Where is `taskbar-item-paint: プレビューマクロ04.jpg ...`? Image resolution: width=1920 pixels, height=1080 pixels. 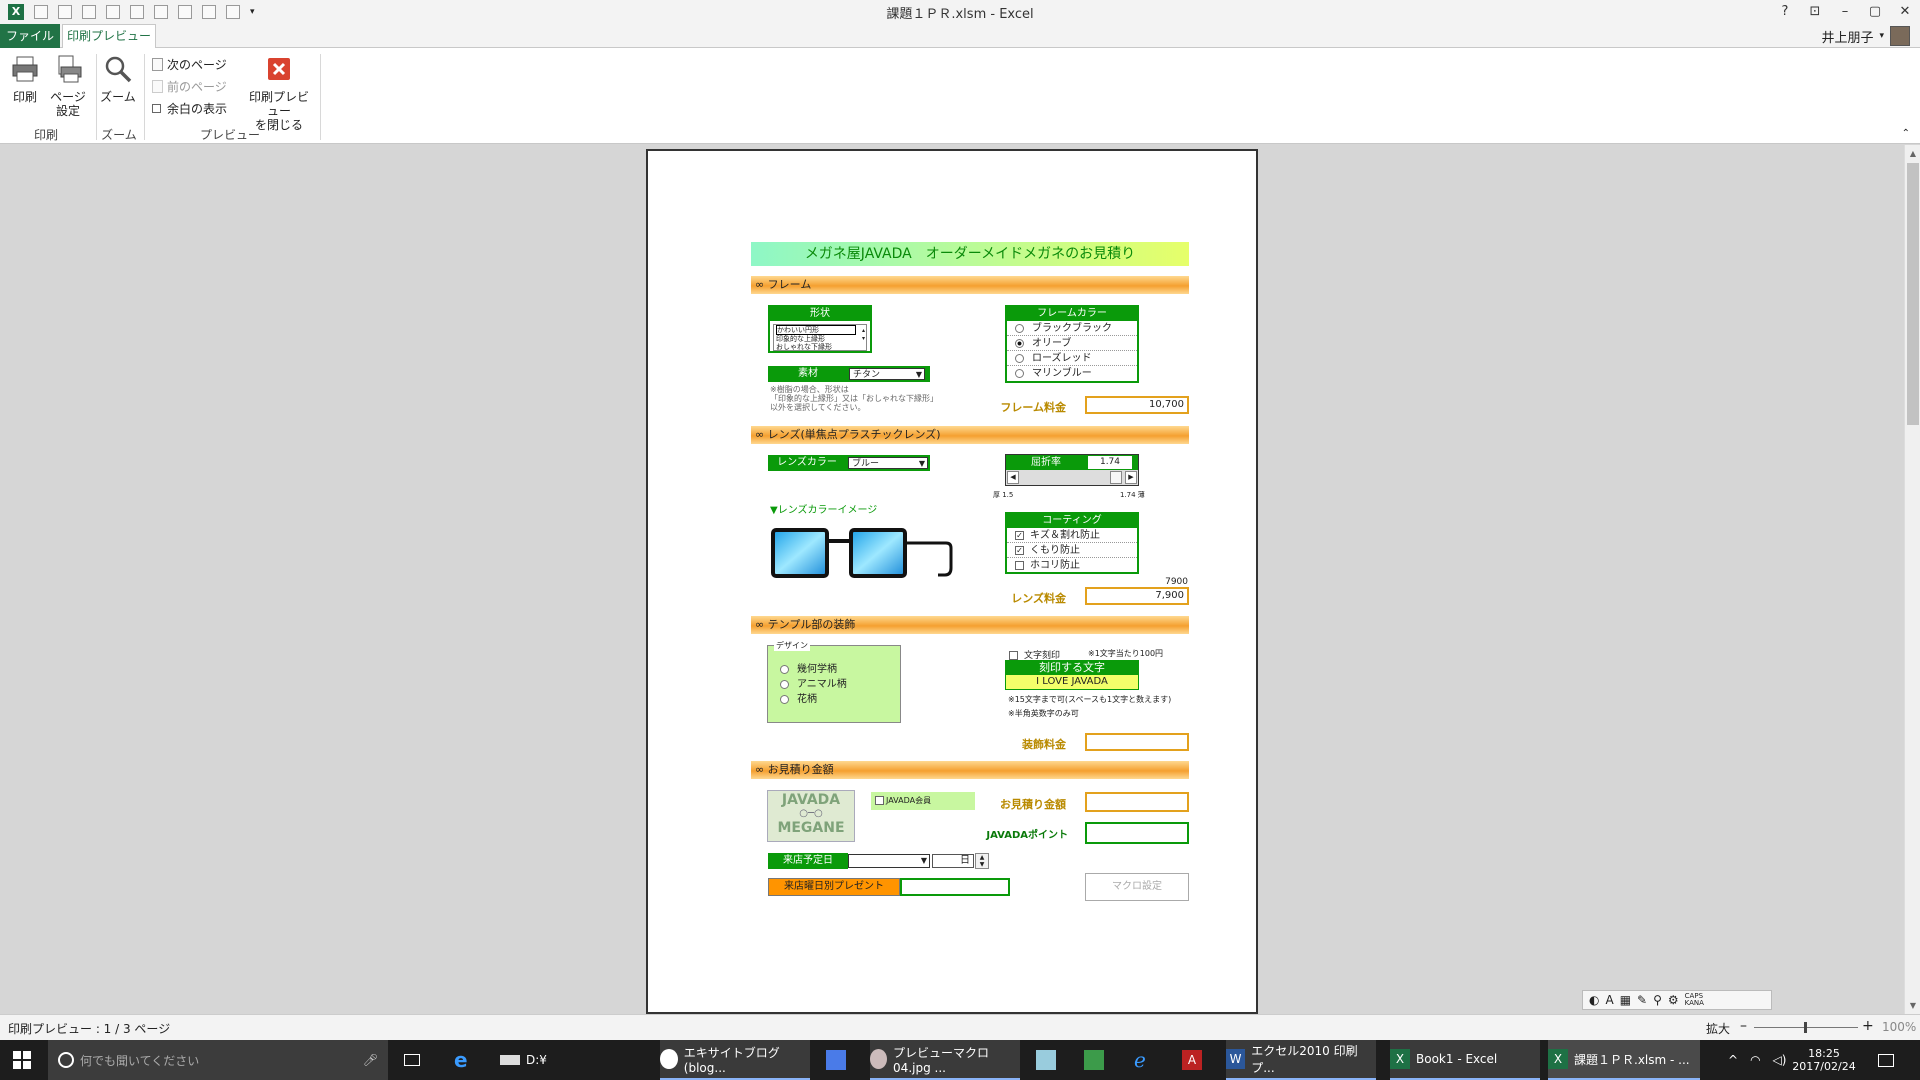 taskbar-item-paint: プレビューマクロ04.jpg ... is located at coordinates (945, 1060).